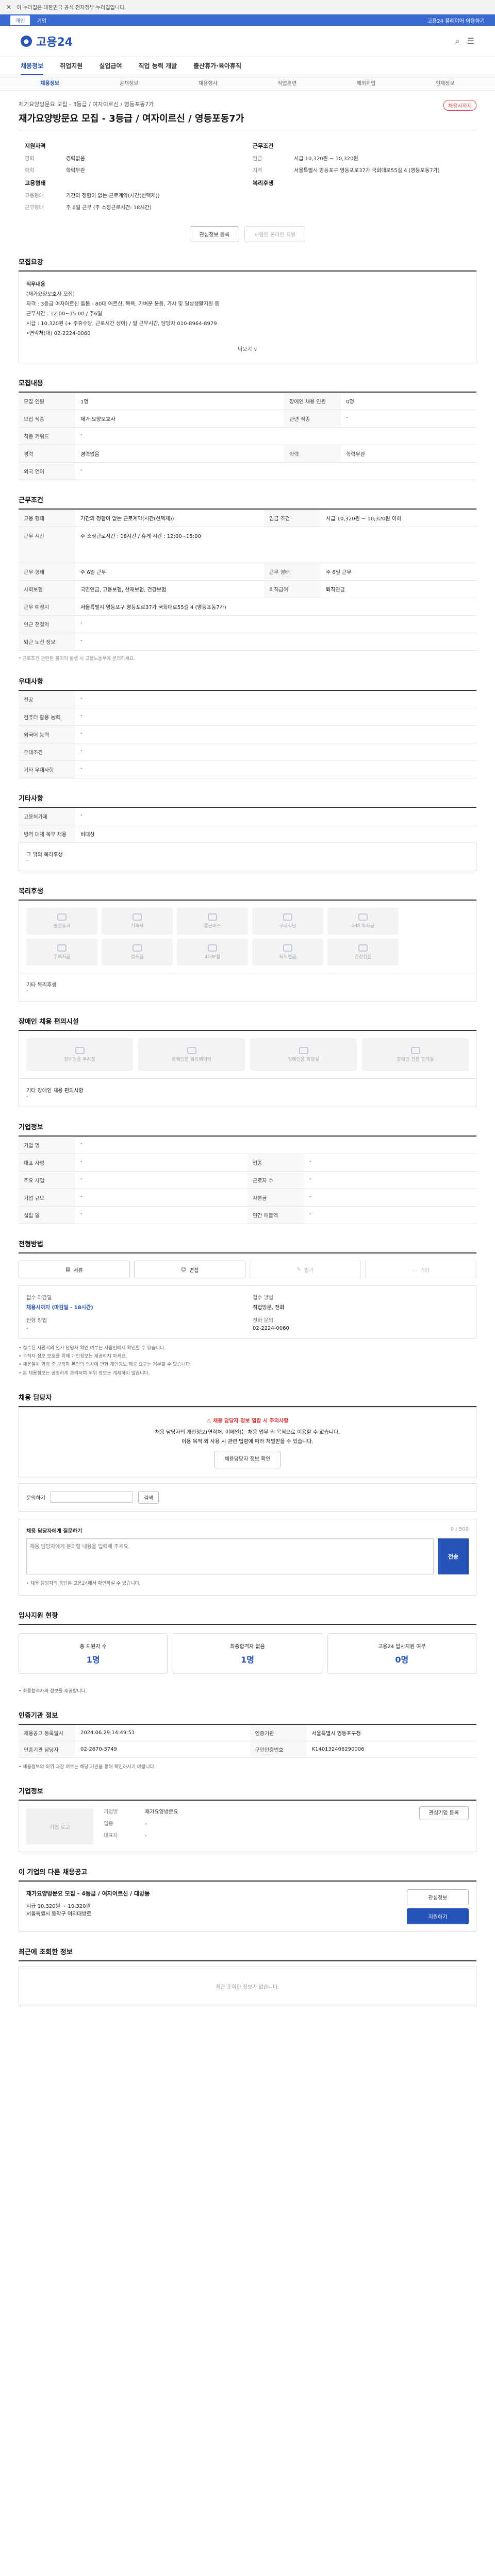 The height and width of the screenshot is (2576, 495). What do you see at coordinates (247, 1215) in the screenshot?
I see `table-row: 설립 일 - 연간 매출액 -` at bounding box center [247, 1215].